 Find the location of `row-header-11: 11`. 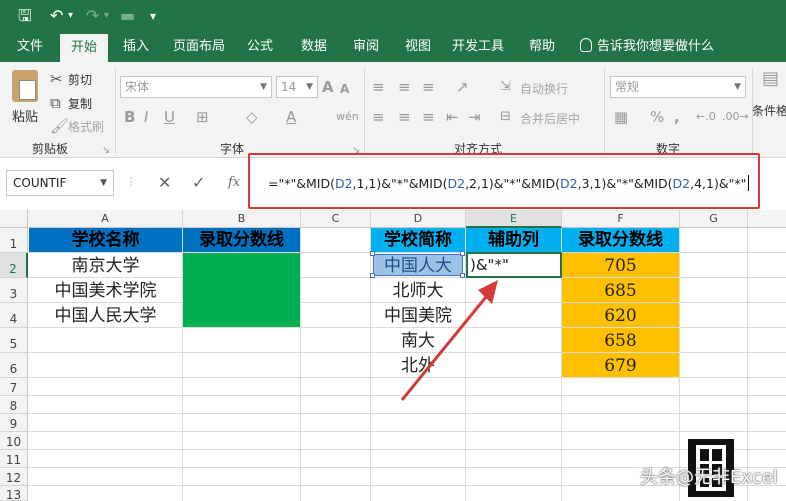

row-header-11: 11 is located at coordinates (14, 459).